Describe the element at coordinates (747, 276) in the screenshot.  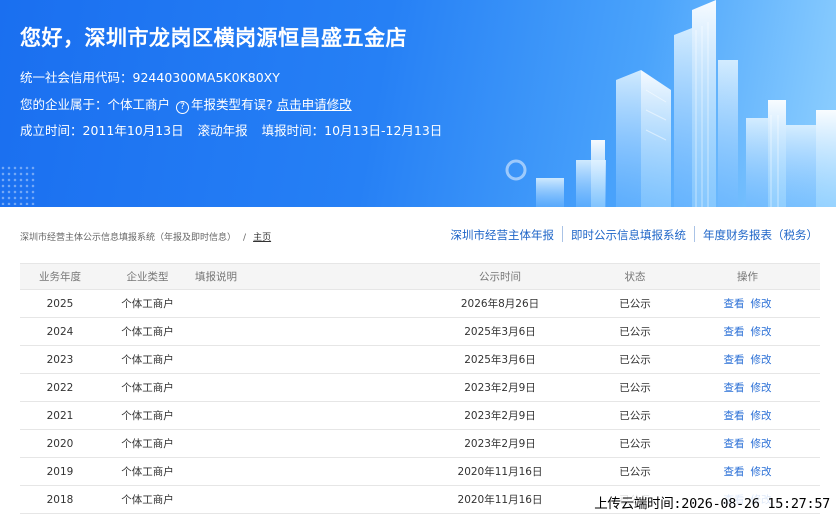
I see `header-actions: 操作` at that location.